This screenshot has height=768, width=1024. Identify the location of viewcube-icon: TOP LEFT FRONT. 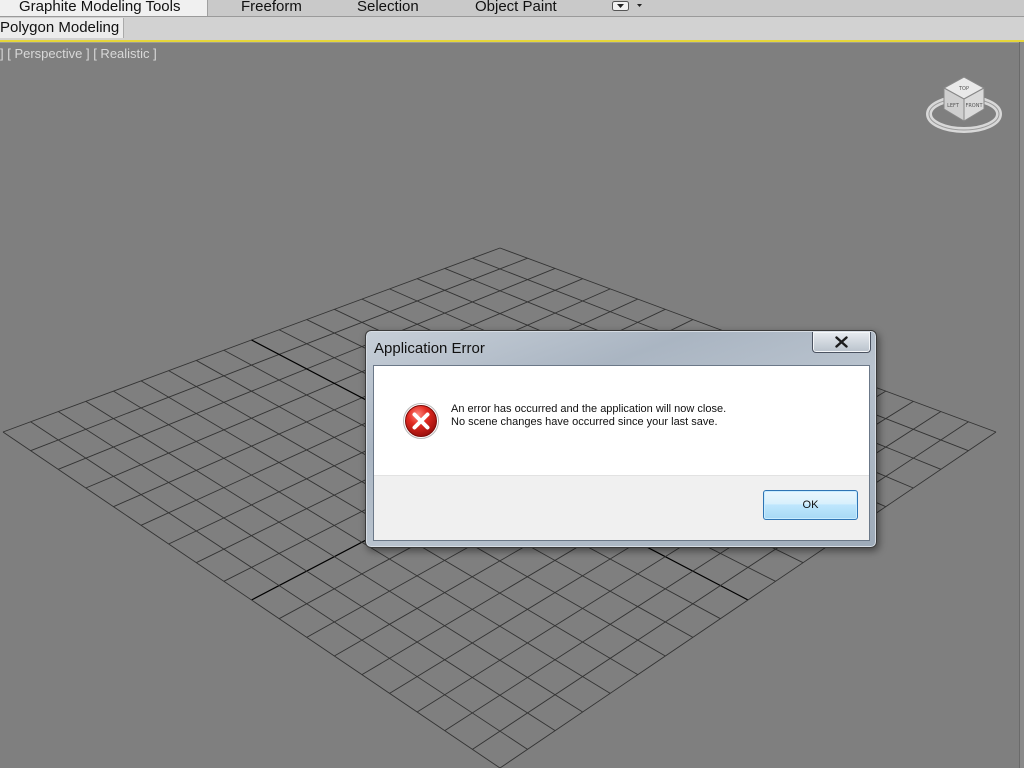
(964, 106).